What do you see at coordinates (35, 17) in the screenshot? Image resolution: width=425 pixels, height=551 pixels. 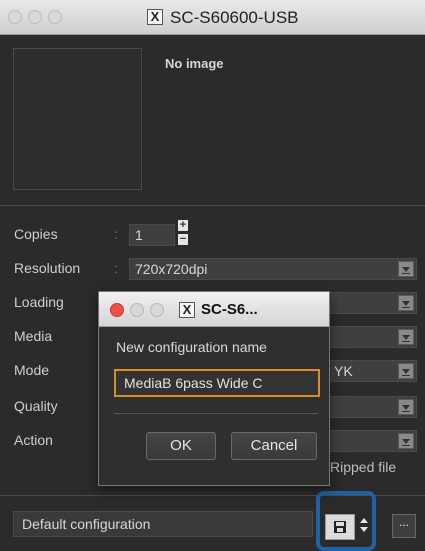 I see `minimize-window-button` at bounding box center [35, 17].